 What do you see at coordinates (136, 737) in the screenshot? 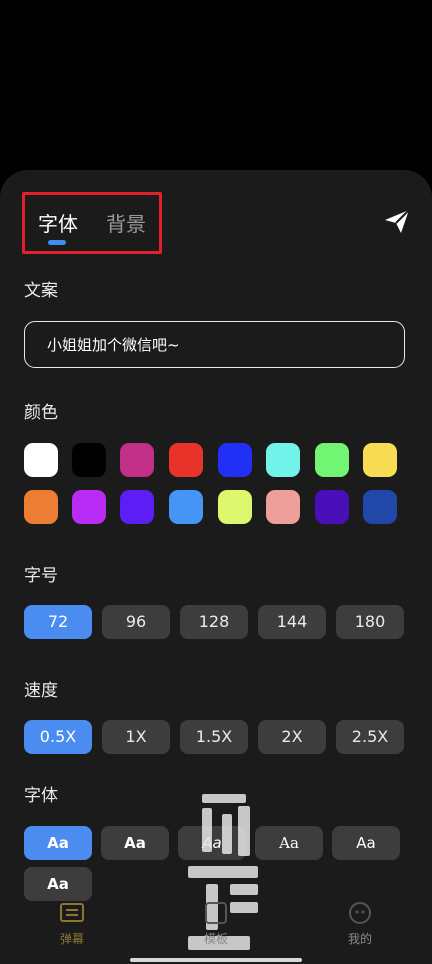
I see `speed-option: 1X` at bounding box center [136, 737].